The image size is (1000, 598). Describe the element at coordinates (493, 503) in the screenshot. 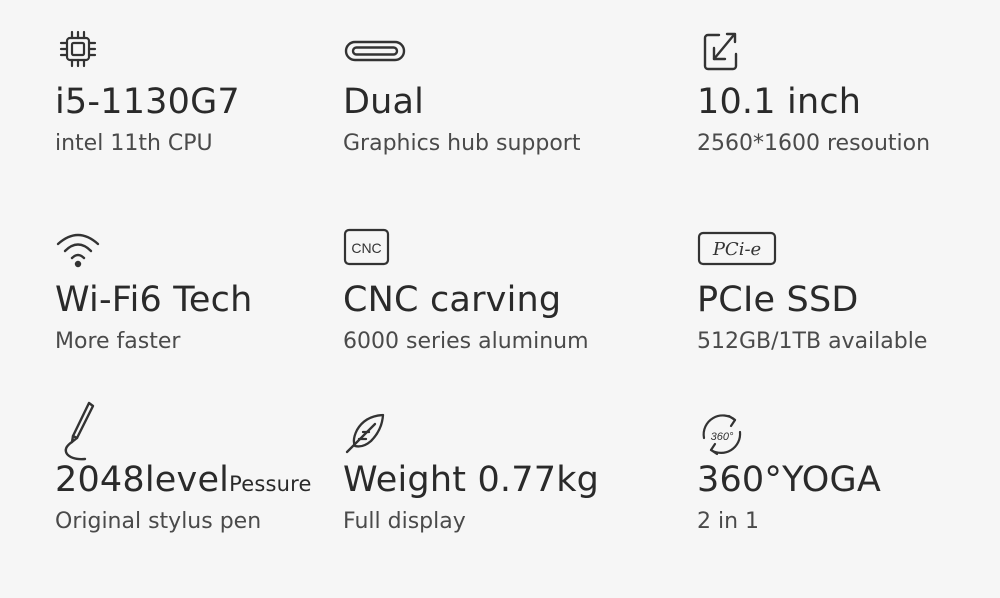

I see `feature-weight: Weight 0.77kg Full display` at that location.